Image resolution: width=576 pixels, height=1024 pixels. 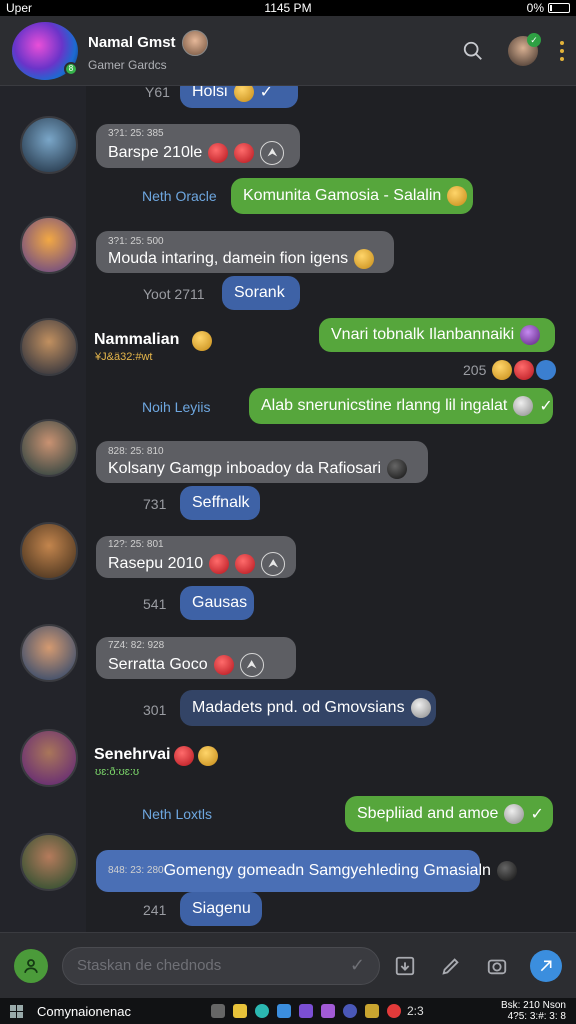 What do you see at coordinates (228, 258) in the screenshot?
I see `message-text: Mouda intaring, damein fion igens` at bounding box center [228, 258].